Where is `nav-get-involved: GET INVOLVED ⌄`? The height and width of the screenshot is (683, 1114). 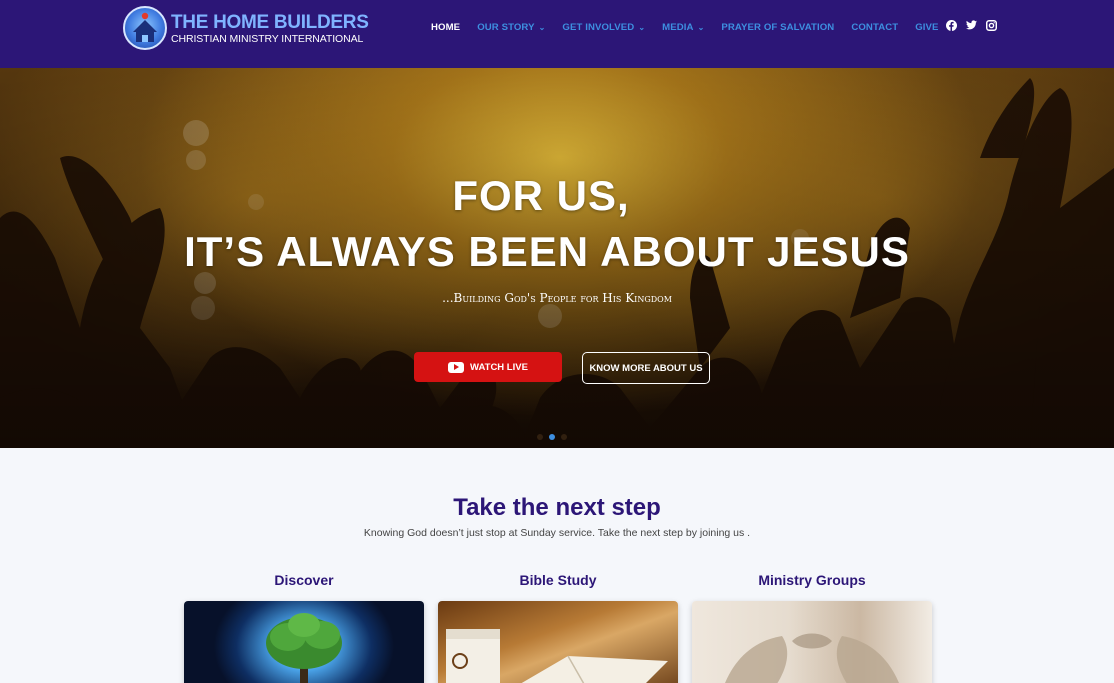
nav-get-involved: GET INVOLVED ⌄ is located at coordinates (603, 27).